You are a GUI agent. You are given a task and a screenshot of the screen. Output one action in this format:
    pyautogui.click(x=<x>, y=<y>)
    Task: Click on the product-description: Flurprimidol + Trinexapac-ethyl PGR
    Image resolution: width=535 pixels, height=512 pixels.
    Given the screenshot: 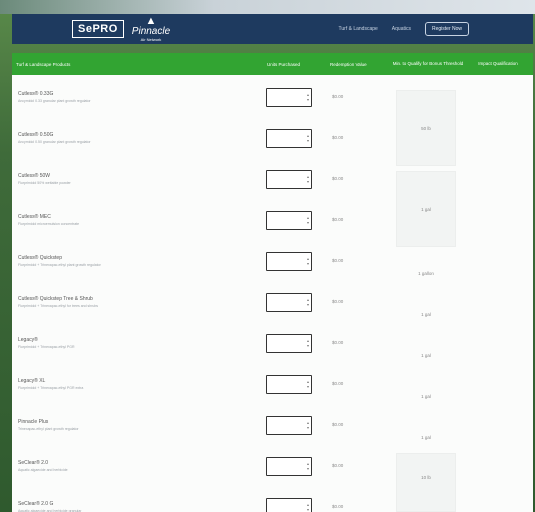 What is the action you would take?
    pyautogui.click(x=46, y=347)
    